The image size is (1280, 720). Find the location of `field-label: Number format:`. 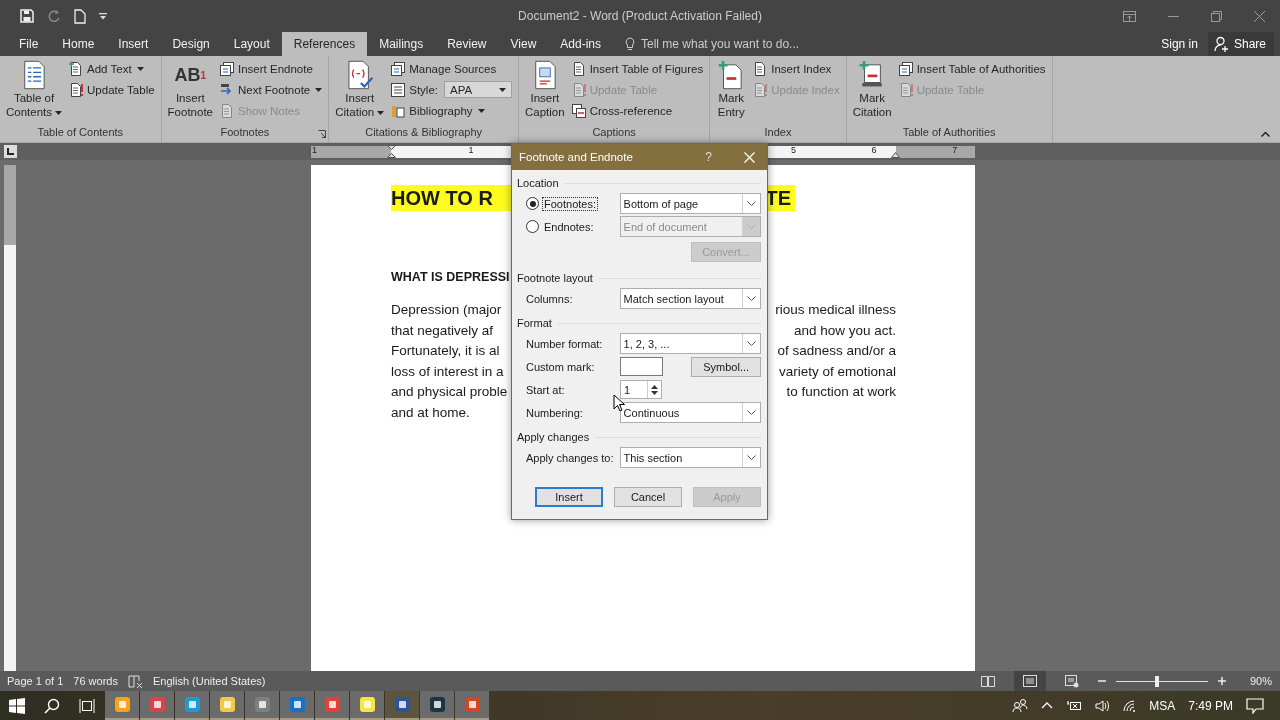

field-label: Number format: is located at coordinates (565, 343).